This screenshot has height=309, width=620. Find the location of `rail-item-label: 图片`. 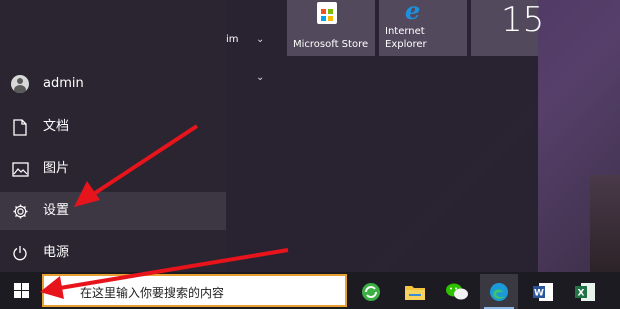

rail-item-label: 图片 is located at coordinates (56, 168).